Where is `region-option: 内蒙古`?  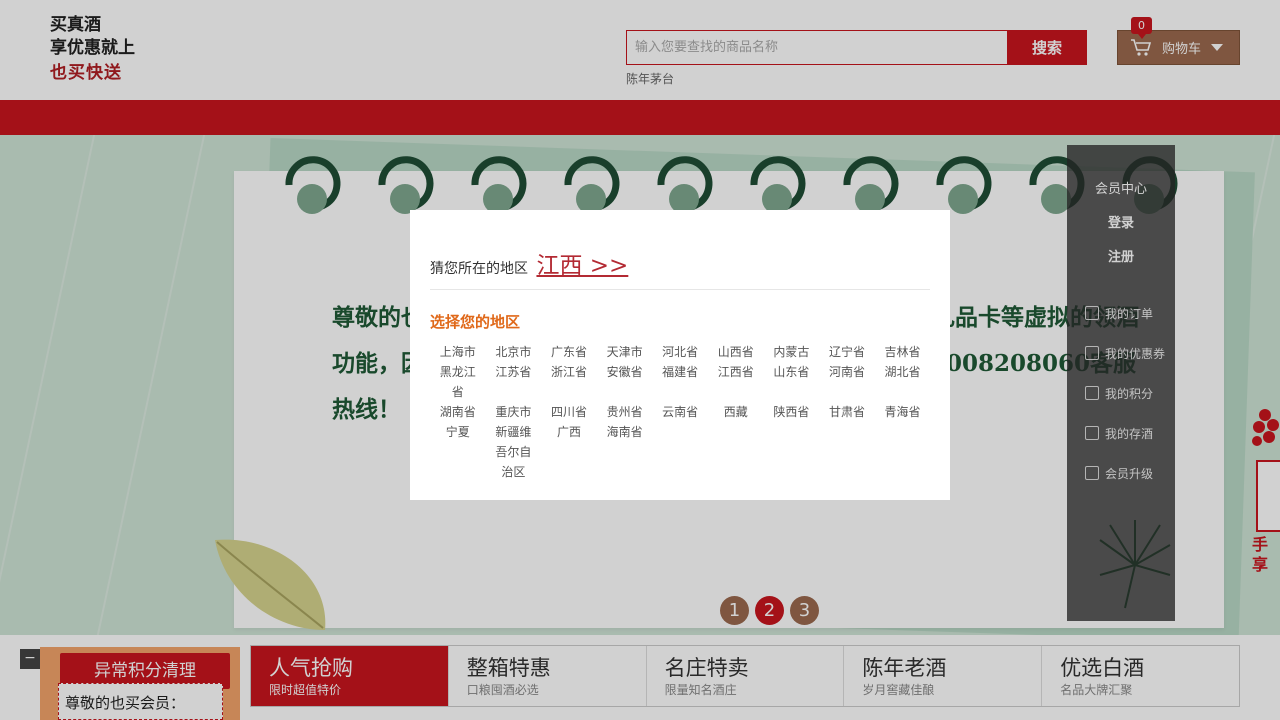 region-option: 内蒙古 is located at coordinates (792, 352).